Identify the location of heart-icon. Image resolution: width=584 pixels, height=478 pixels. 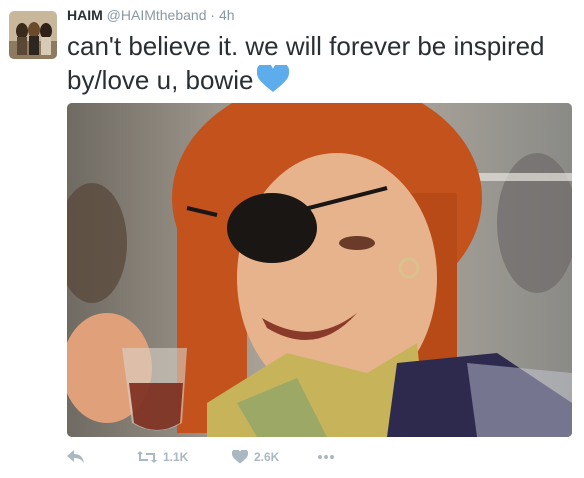
(240, 457).